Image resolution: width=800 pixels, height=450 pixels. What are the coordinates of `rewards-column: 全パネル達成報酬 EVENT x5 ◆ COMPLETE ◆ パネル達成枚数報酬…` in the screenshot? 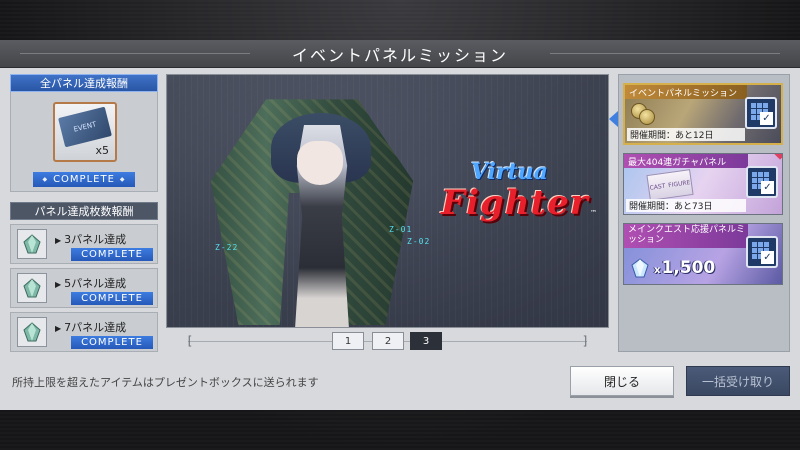 It's located at (84, 213).